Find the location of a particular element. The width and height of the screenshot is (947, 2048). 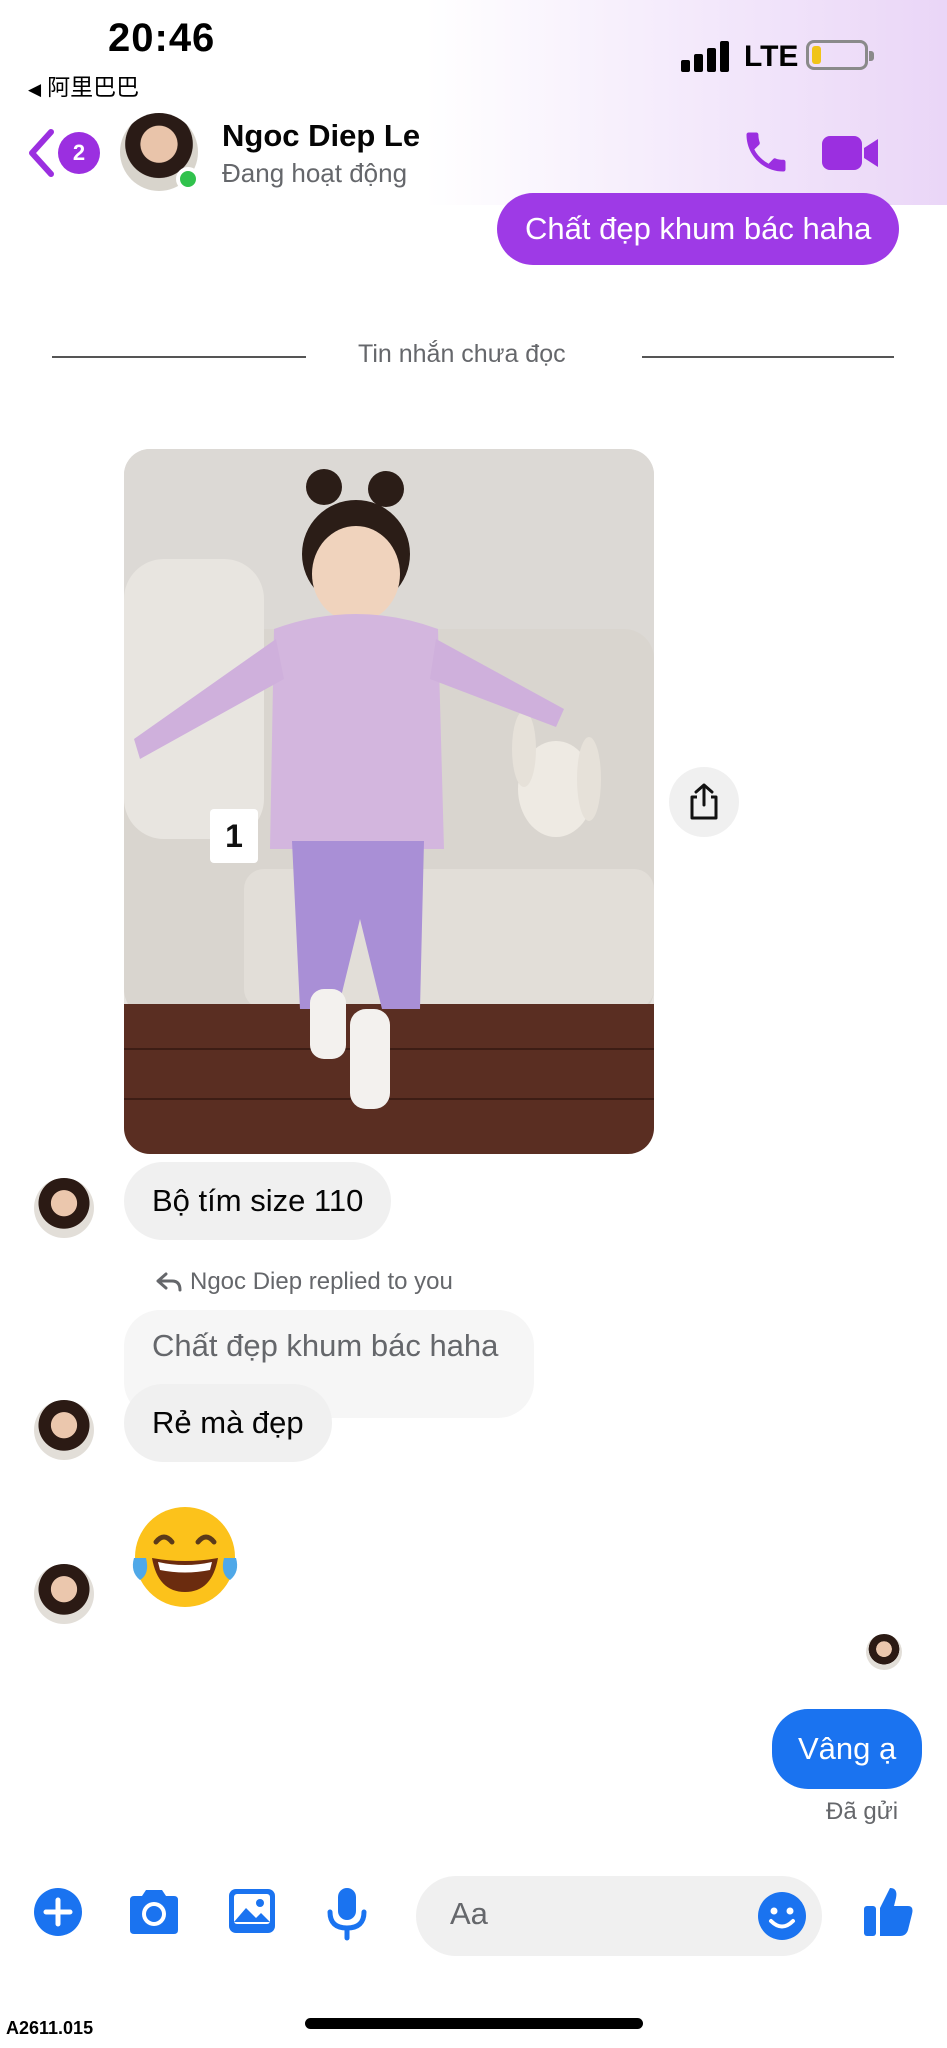

home-indicator is located at coordinates (474, 2023).